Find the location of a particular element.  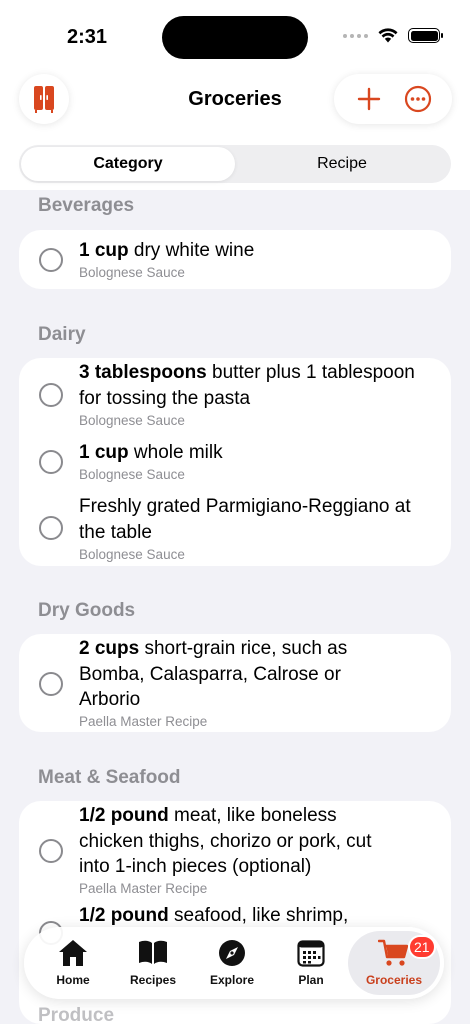

tab-label: Home is located at coordinates (73, 980).